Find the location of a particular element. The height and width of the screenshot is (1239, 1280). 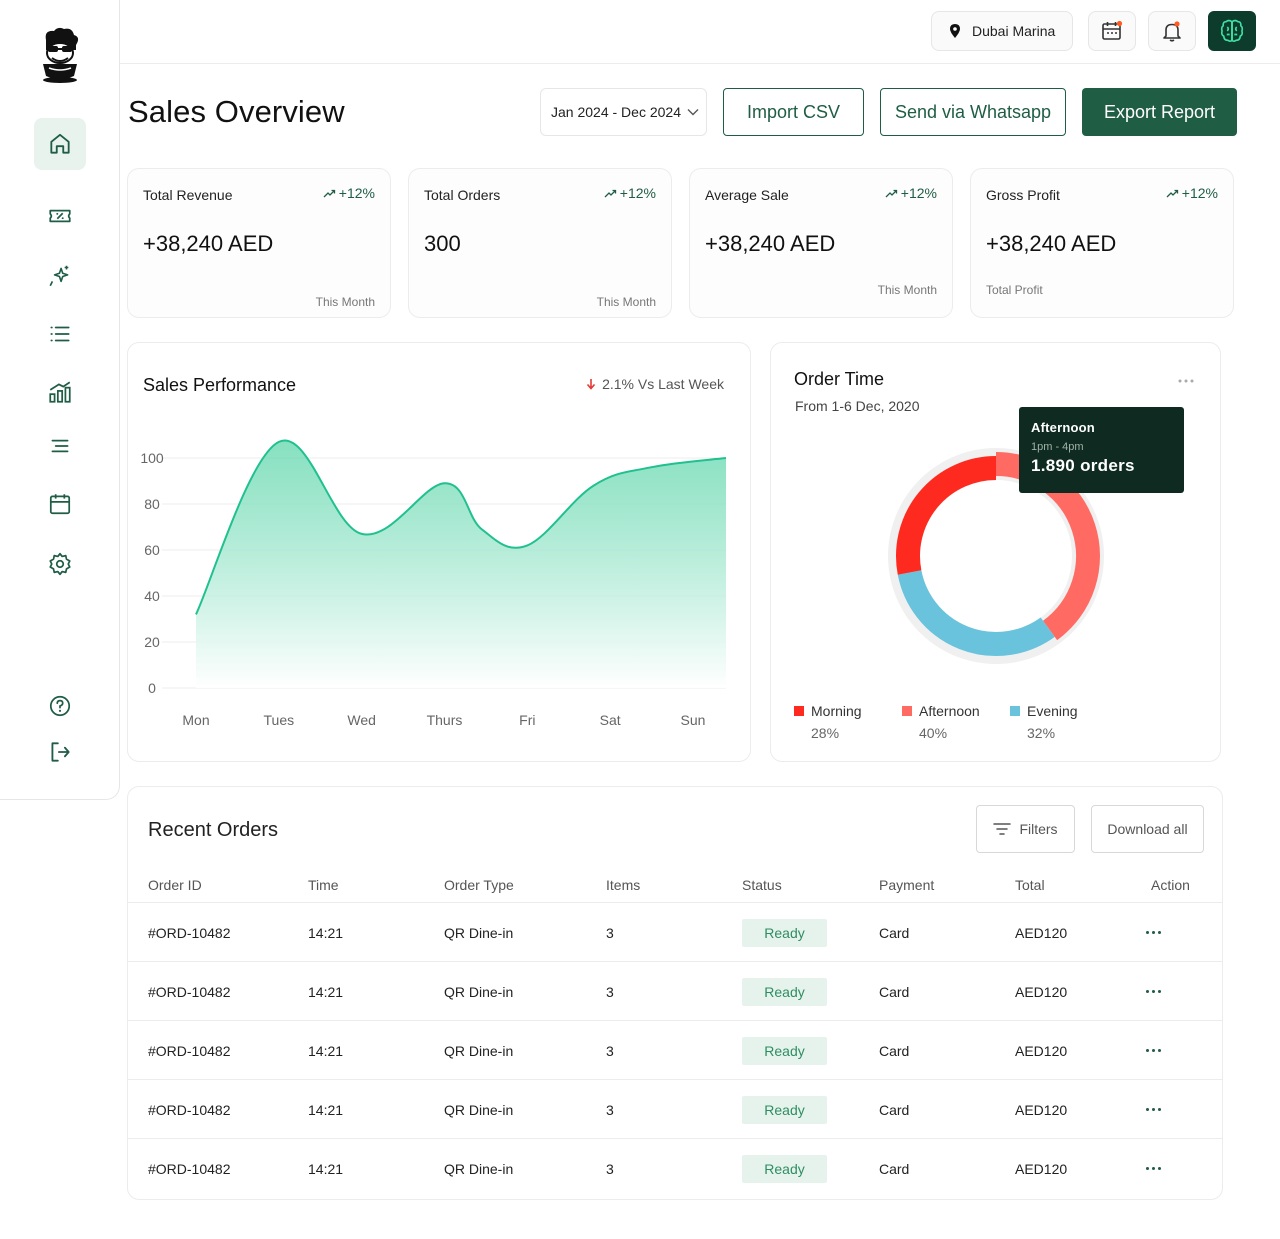

import-csv-button: Import CSV is located at coordinates (793, 112).